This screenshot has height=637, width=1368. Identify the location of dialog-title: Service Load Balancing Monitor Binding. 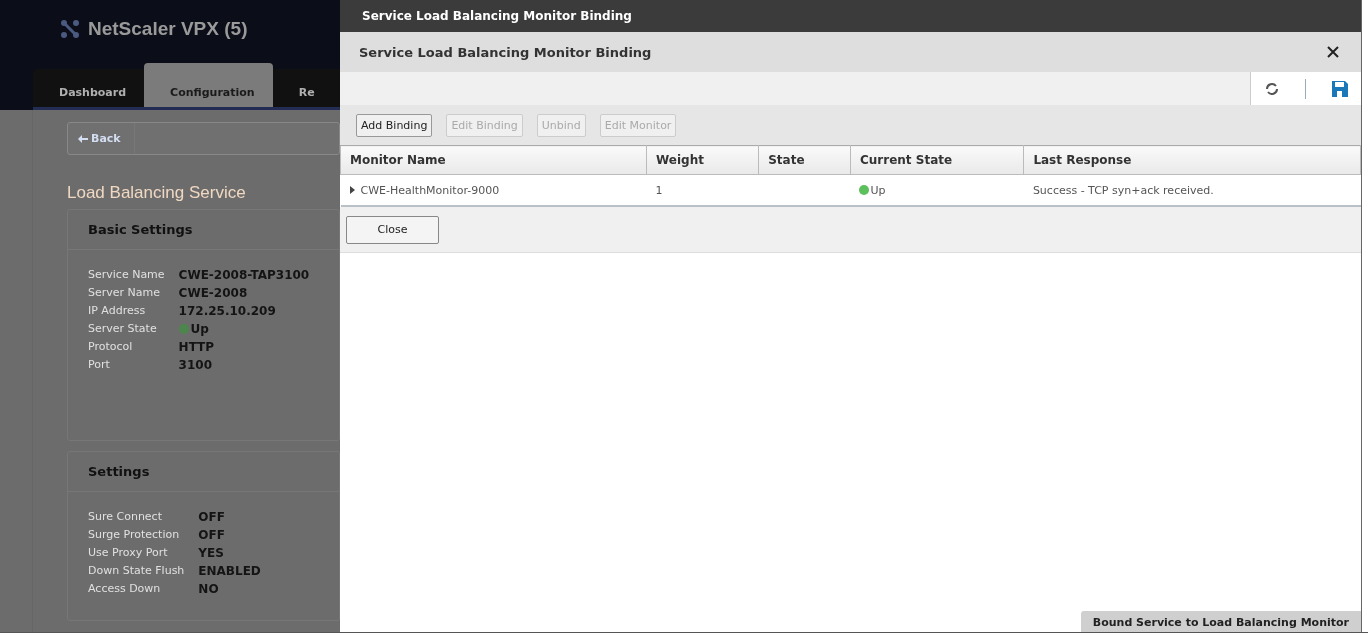
(505, 52).